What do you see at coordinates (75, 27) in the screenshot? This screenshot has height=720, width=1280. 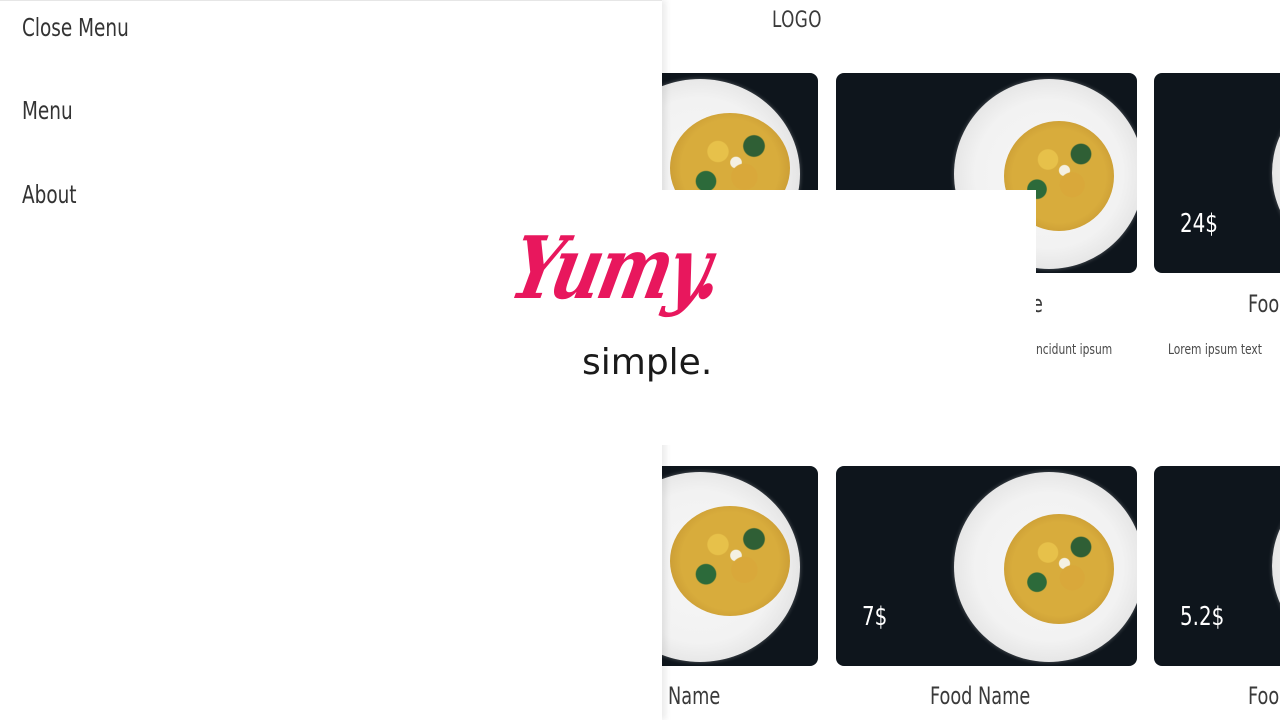 I see `close-menu-button: Close Menu` at bounding box center [75, 27].